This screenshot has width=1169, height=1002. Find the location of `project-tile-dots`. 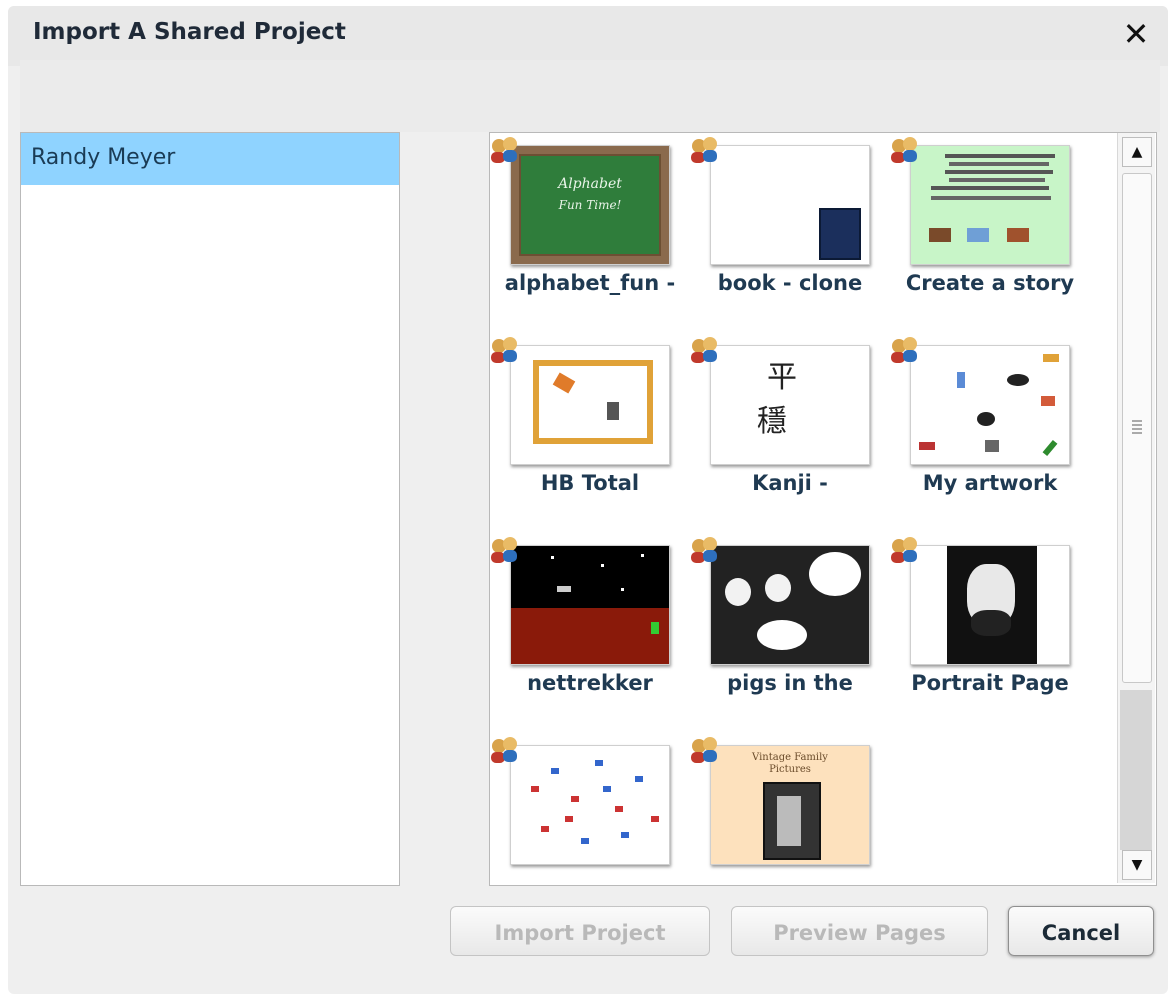

project-tile-dots is located at coordinates (590, 809).